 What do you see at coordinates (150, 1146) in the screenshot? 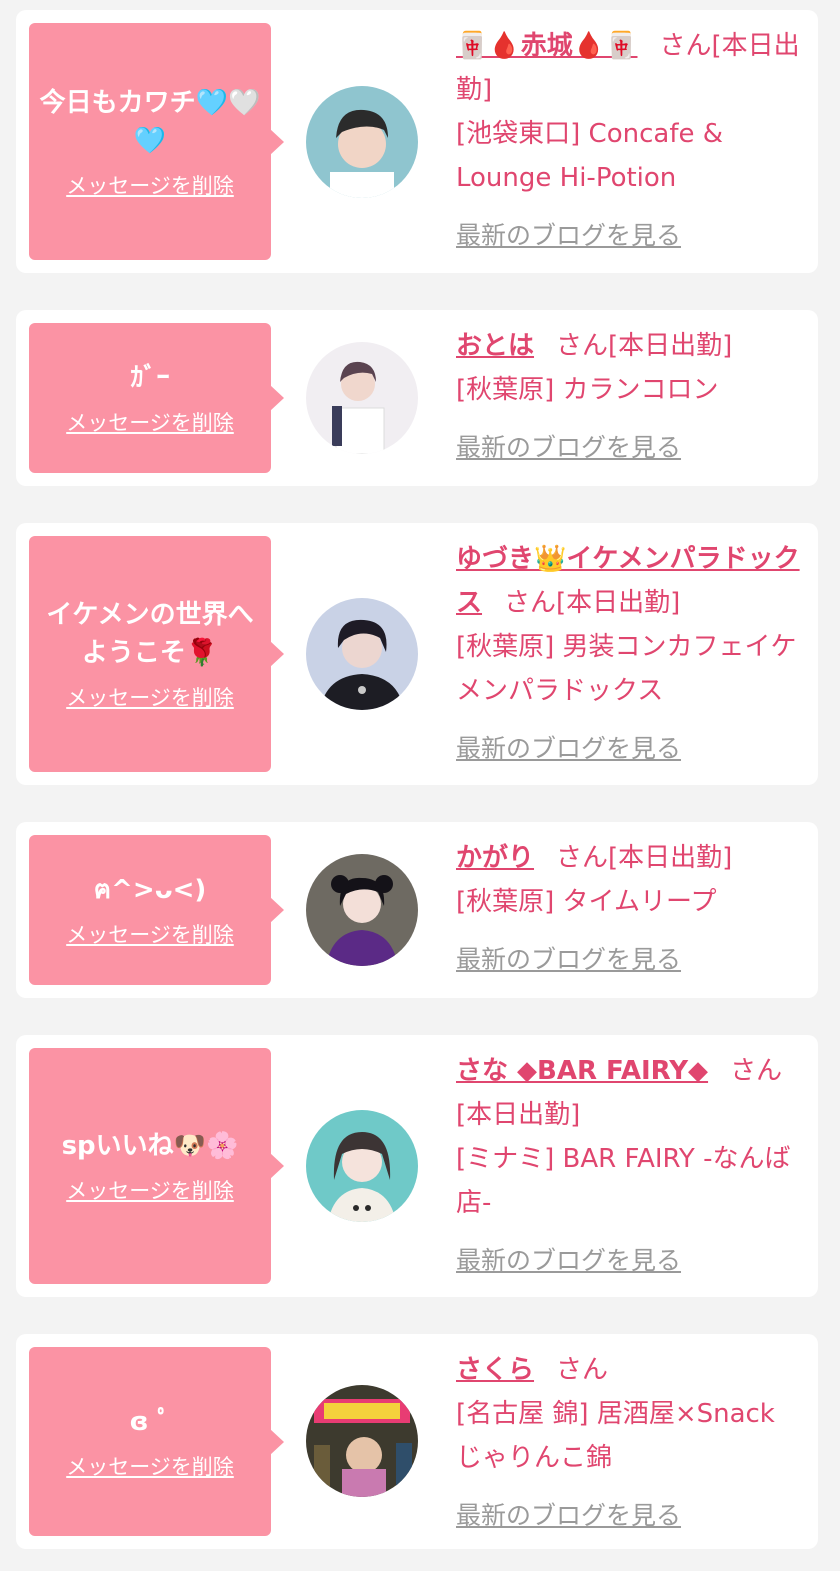
I see `message-text: spいいね🐶🌸` at bounding box center [150, 1146].